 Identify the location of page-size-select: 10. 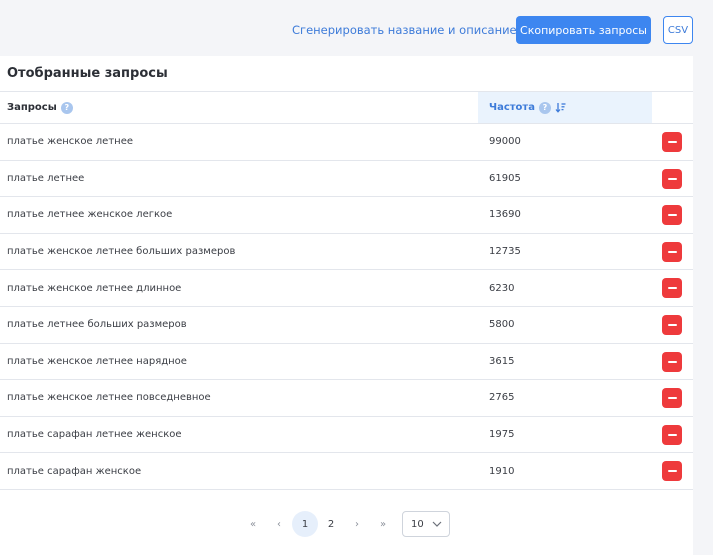
(426, 524).